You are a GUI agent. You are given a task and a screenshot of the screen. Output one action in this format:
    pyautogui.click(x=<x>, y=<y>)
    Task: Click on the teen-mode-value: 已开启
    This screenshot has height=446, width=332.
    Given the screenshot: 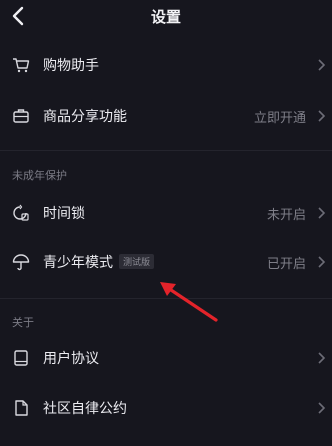 What is the action you would take?
    pyautogui.click(x=286, y=264)
    